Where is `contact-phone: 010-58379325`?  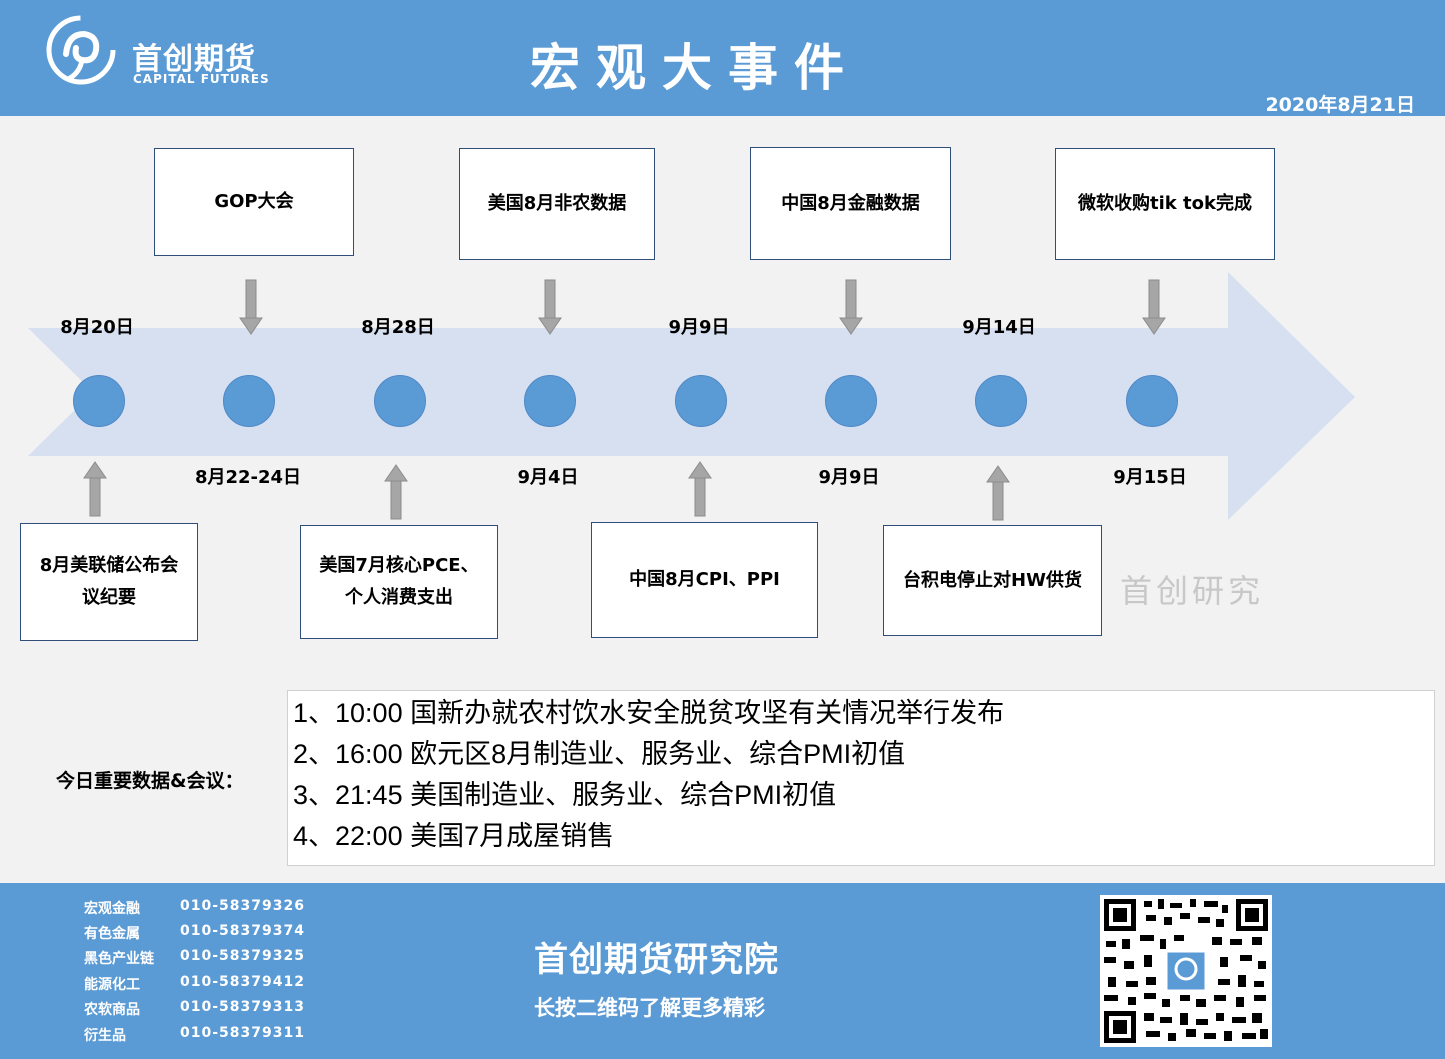
contact-phone: 010-58379325 is located at coordinates (242, 956).